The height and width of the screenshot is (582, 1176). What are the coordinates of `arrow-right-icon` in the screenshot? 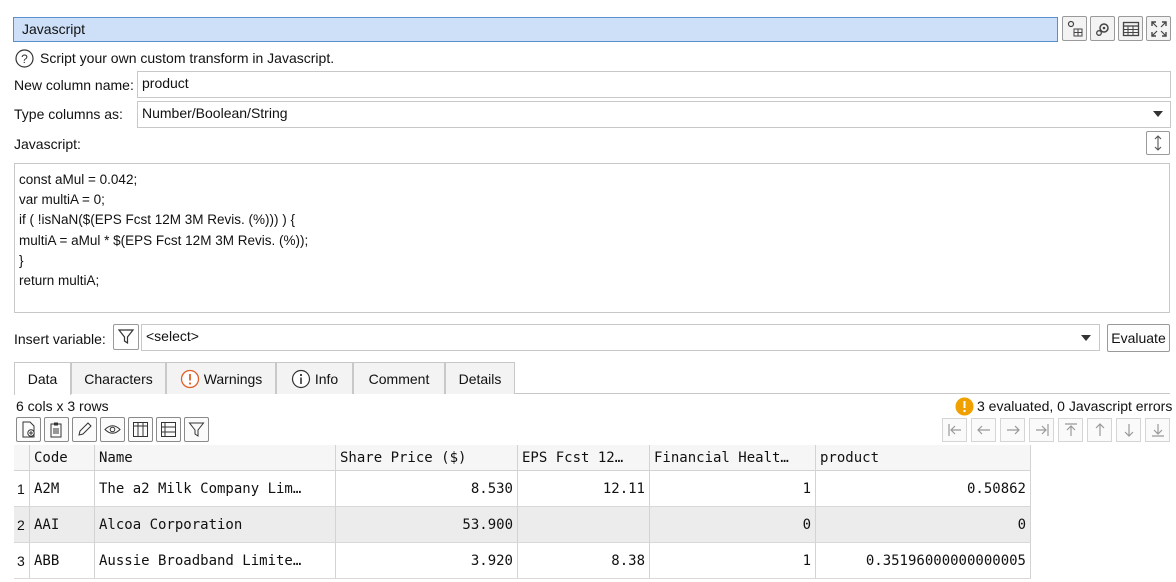 It's located at (1013, 430).